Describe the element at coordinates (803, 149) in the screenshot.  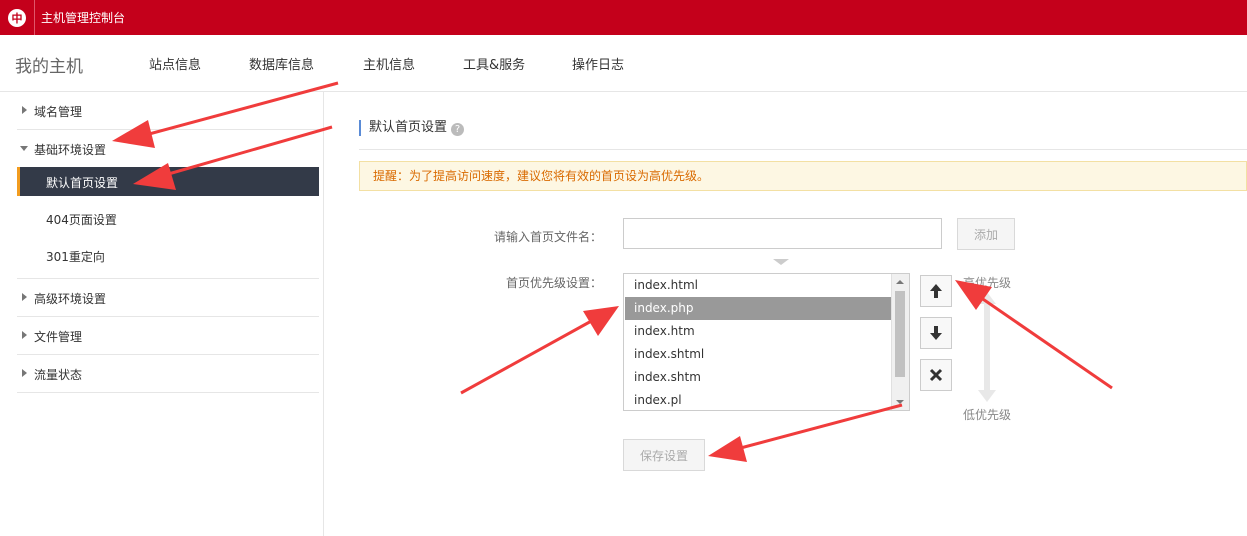
I see `divider` at that location.